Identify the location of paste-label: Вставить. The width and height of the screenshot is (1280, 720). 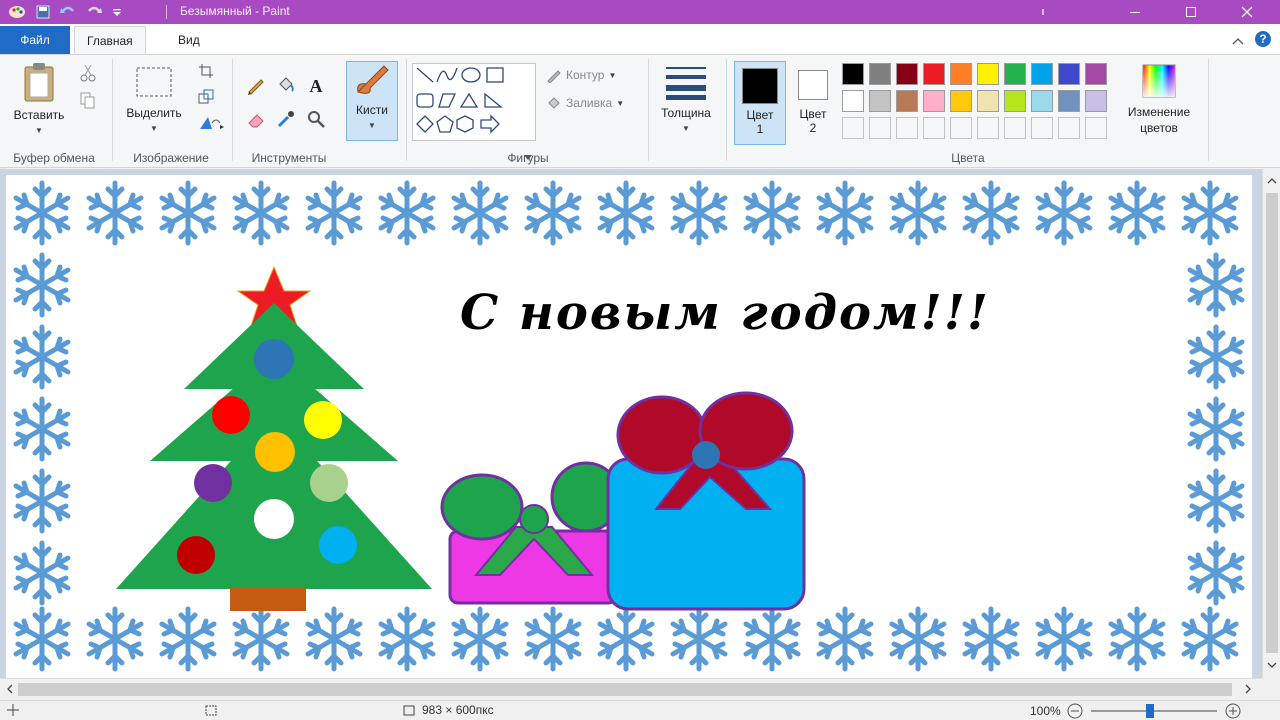
(39, 115).